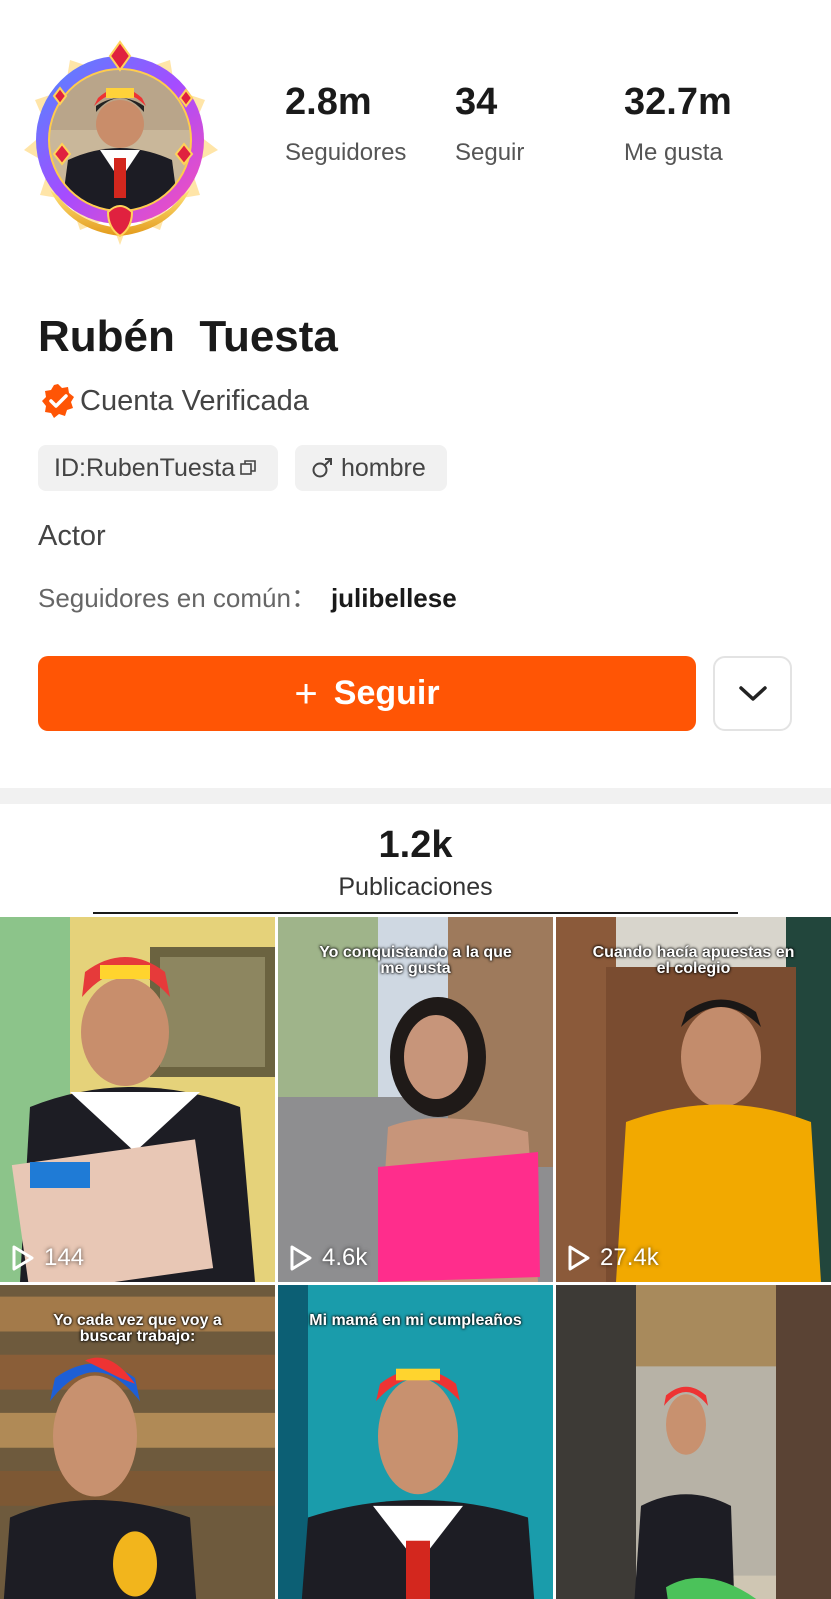 This screenshot has width=831, height=1599. Describe the element at coordinates (137, 1328) in the screenshot. I see `video-caption: Yo cada vez que voy a buscar trabajo:` at that location.